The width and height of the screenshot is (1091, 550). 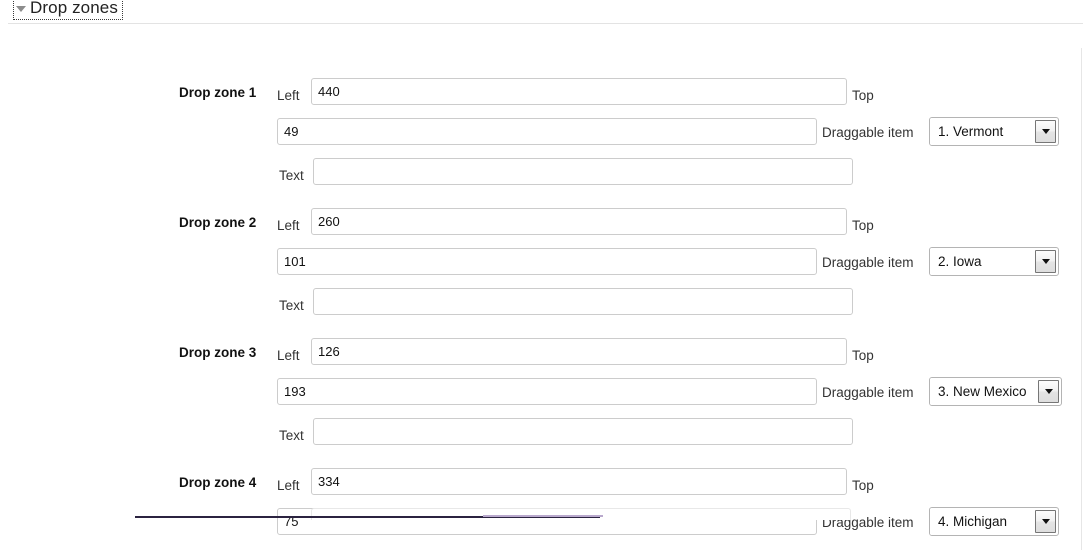 I want to click on drop-zone-title-1: Drop zone 1, so click(x=218, y=92).